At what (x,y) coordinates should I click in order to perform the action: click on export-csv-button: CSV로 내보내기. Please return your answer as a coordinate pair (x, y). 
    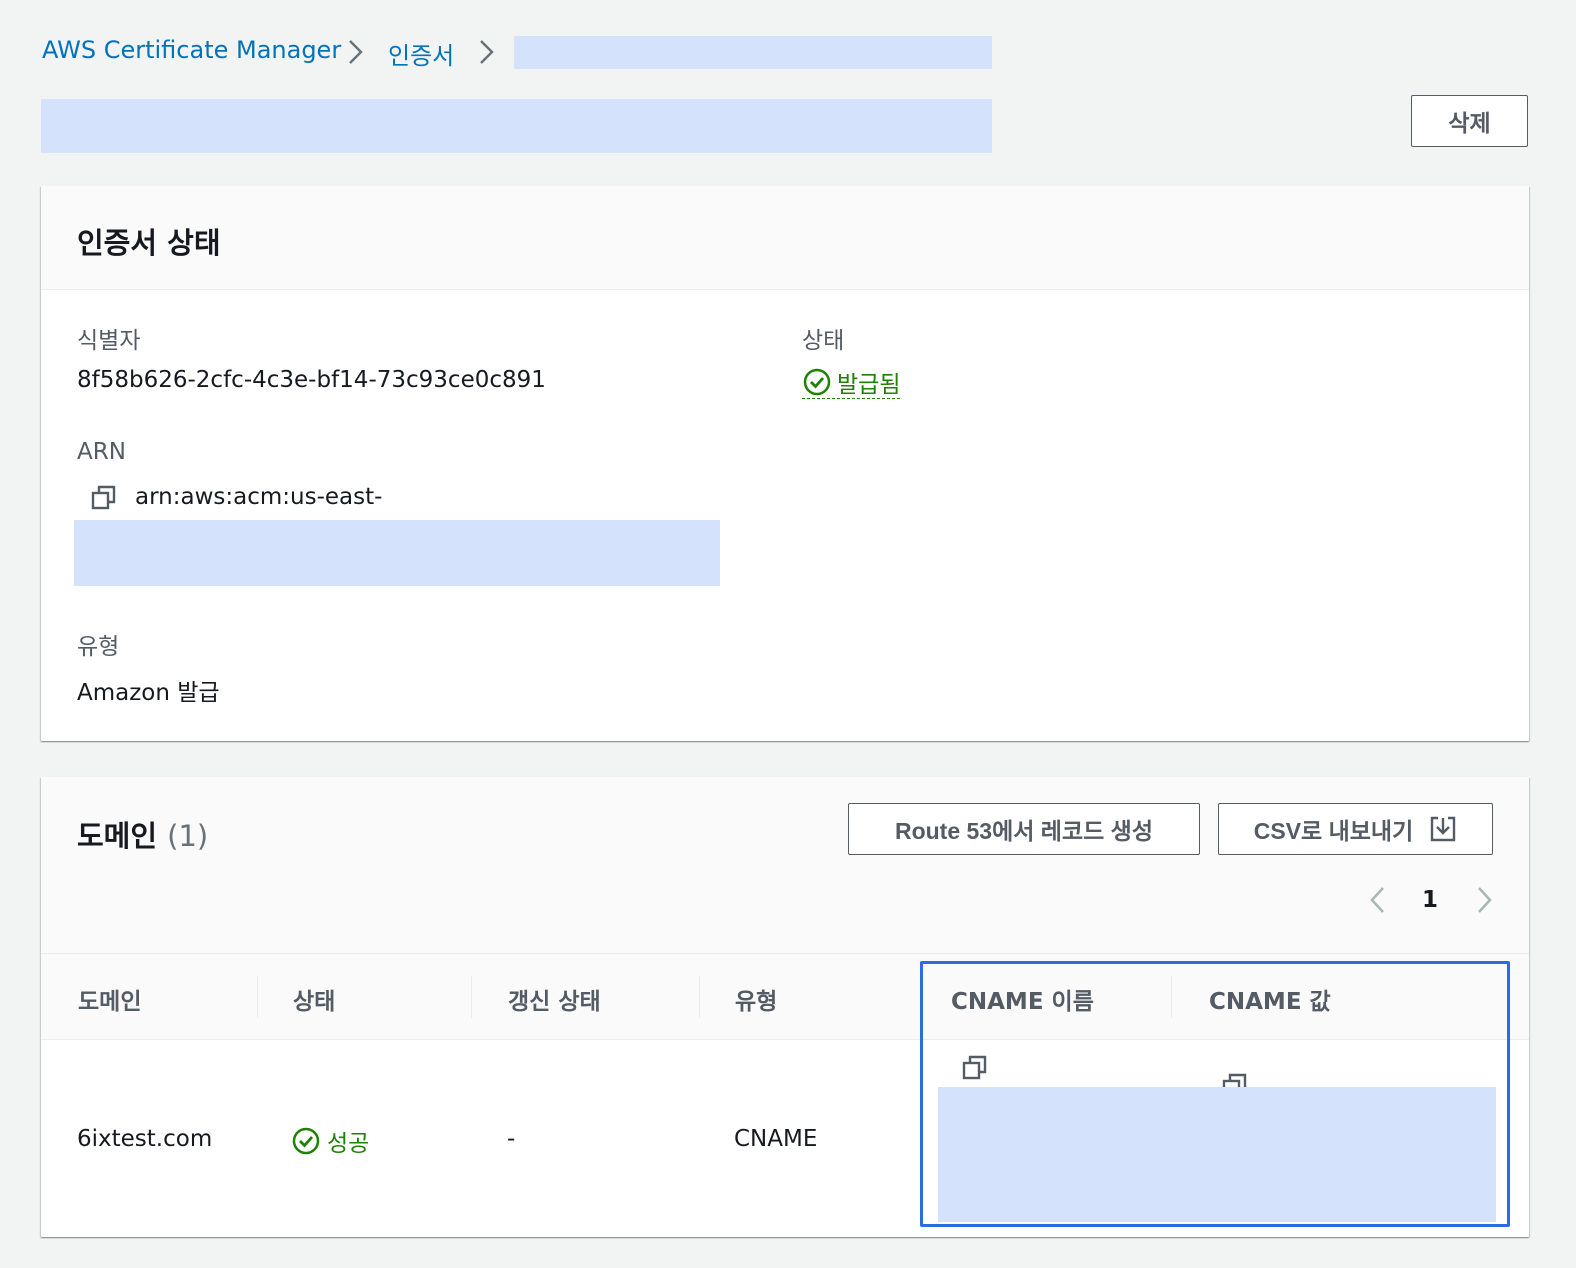
    Looking at the image, I should click on (1355, 829).